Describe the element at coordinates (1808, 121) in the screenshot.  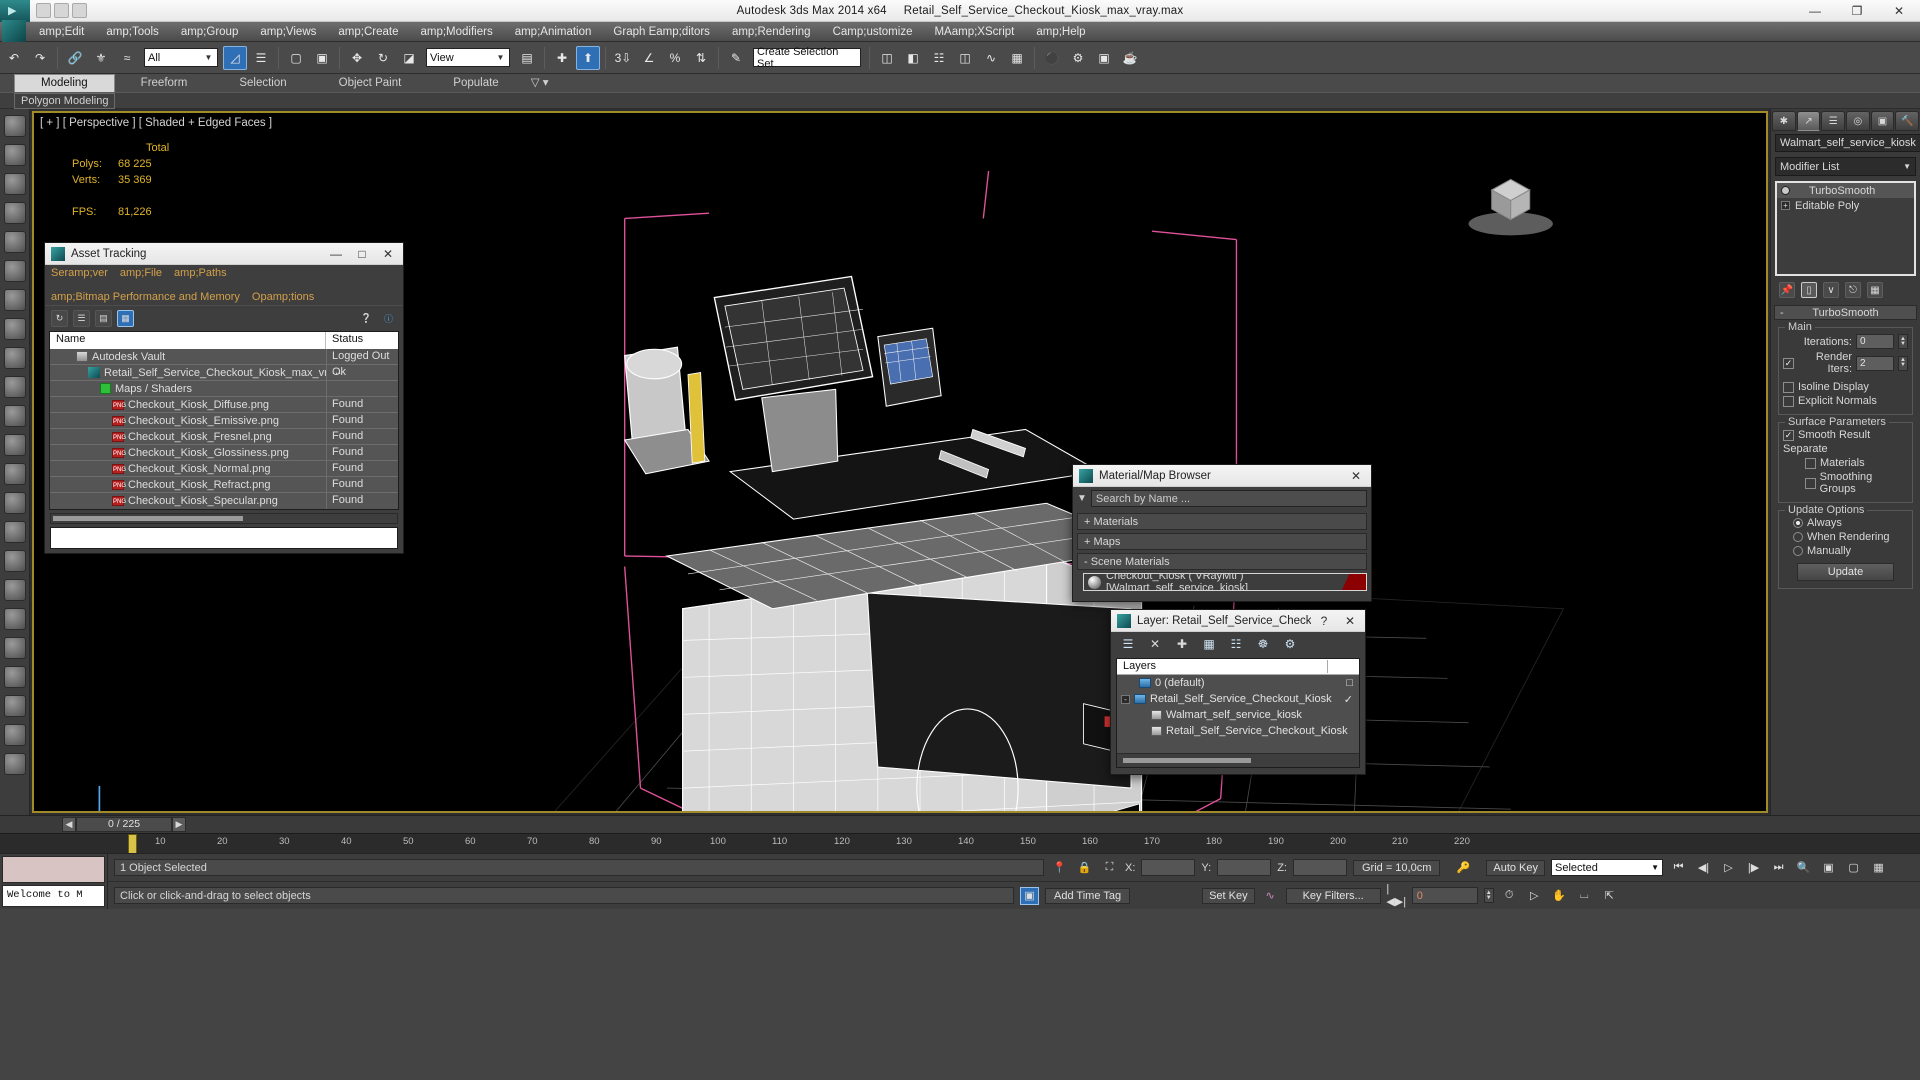
I see `modify-tab: ↗` at that location.